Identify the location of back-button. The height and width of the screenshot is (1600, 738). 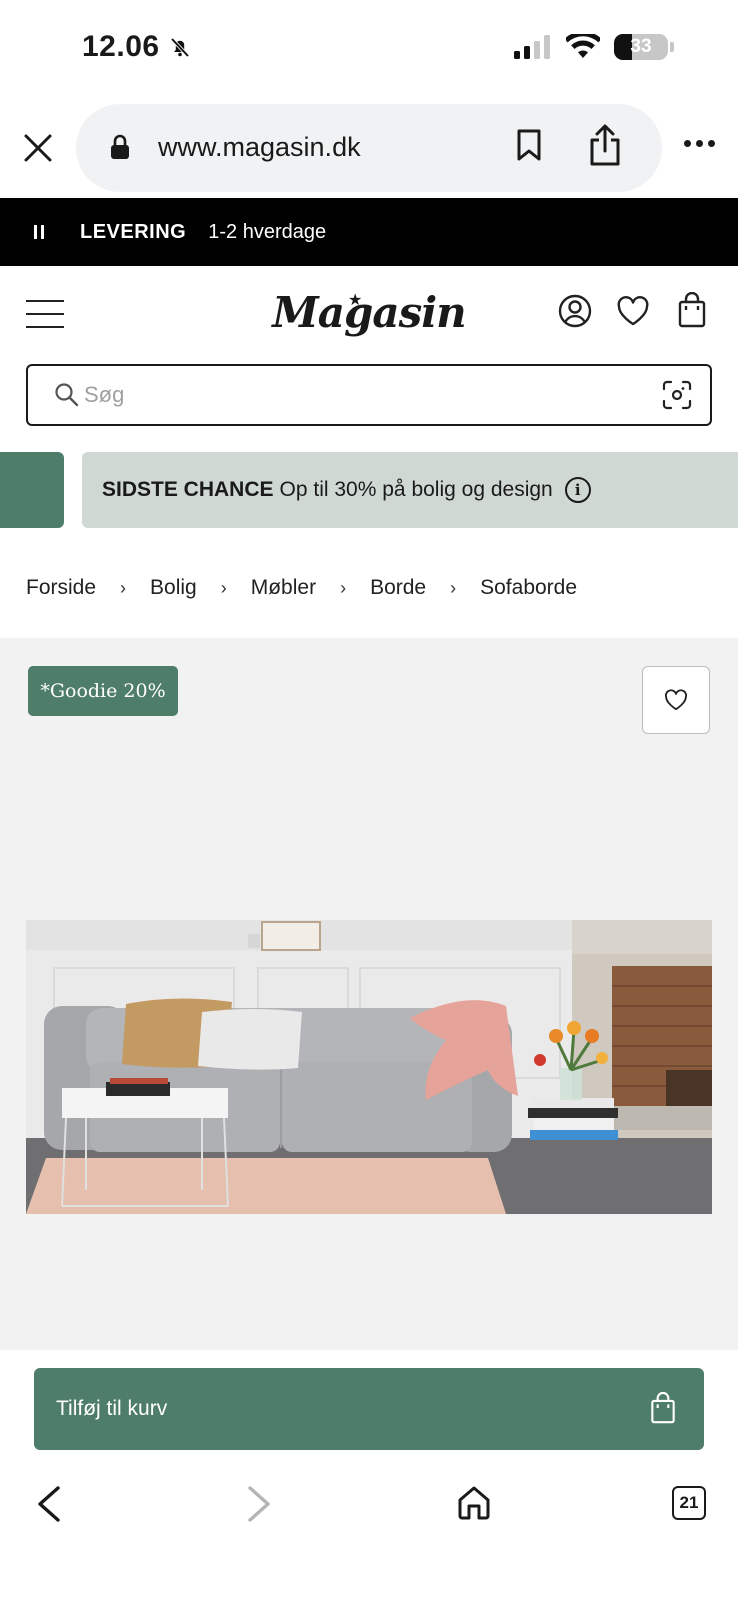
(49, 1506).